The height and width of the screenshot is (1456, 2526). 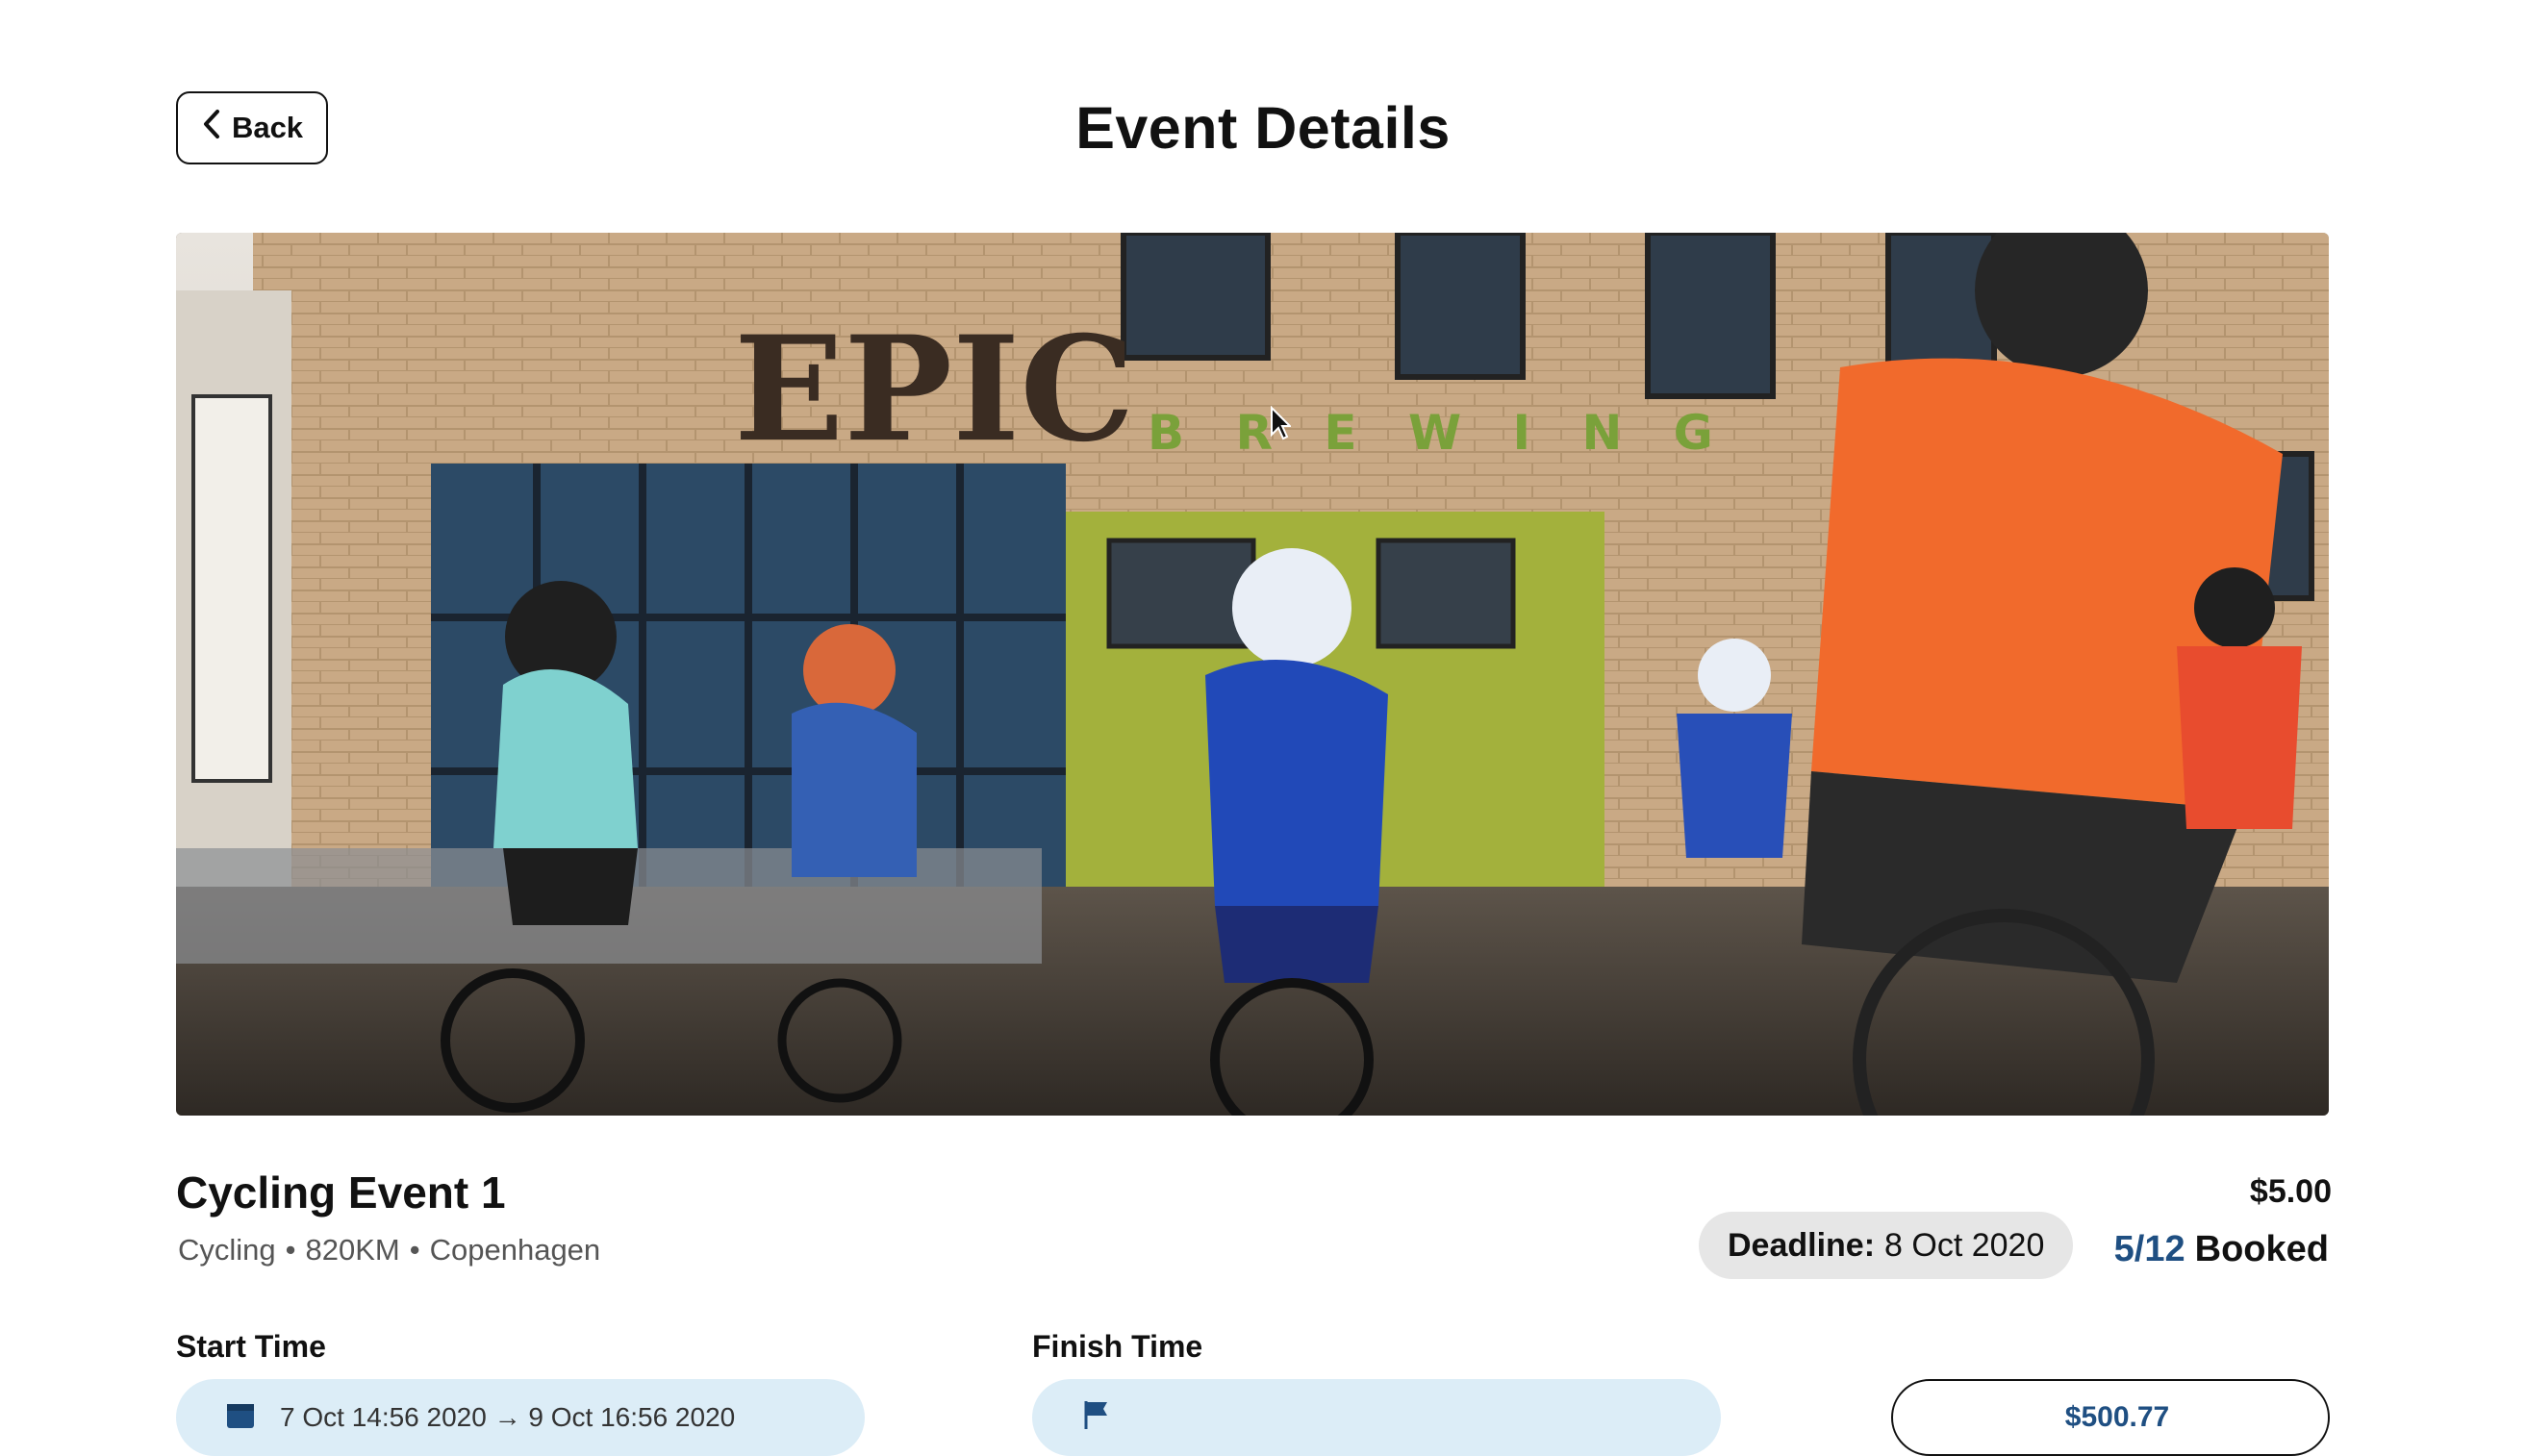 What do you see at coordinates (2117, 1417) in the screenshot?
I see `book-button-amount: $500.77` at bounding box center [2117, 1417].